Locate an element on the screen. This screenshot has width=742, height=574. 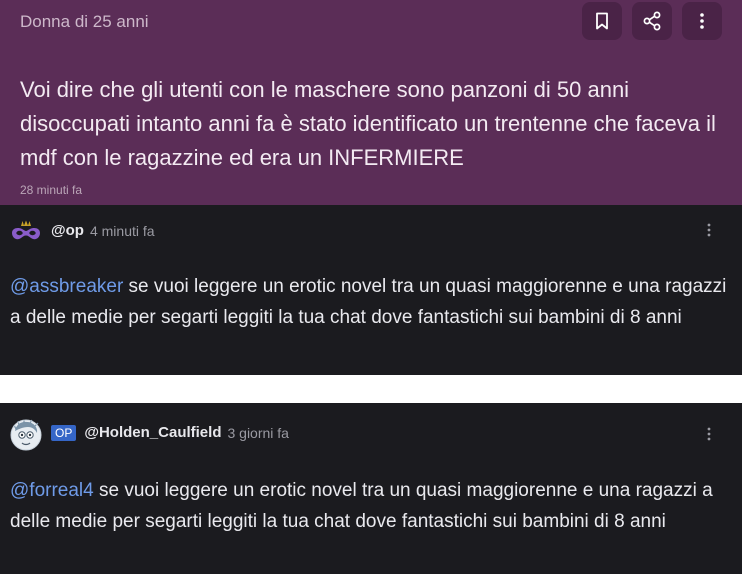
more-options-button is located at coordinates (702, 21).